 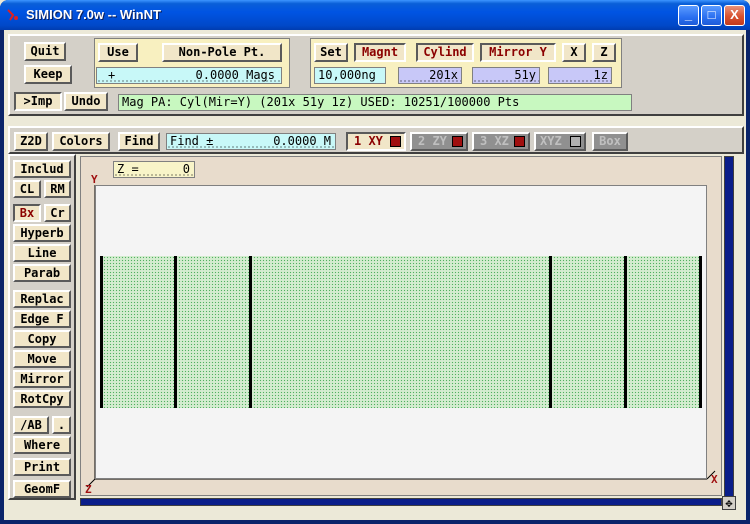 What do you see at coordinates (42, 319) in the screenshot?
I see `edge-f-button: Edge F` at bounding box center [42, 319].